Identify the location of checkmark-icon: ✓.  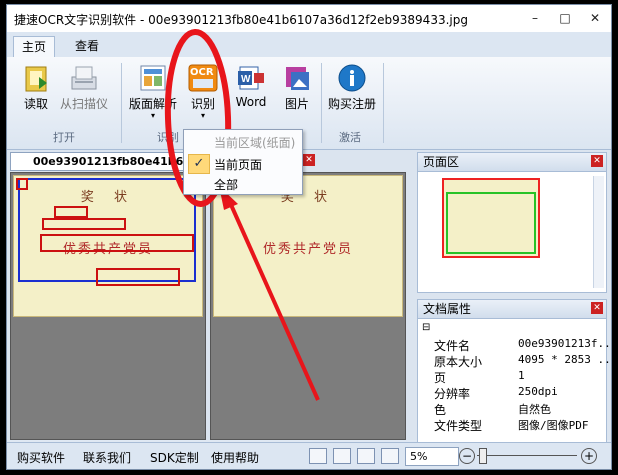
(199, 164).